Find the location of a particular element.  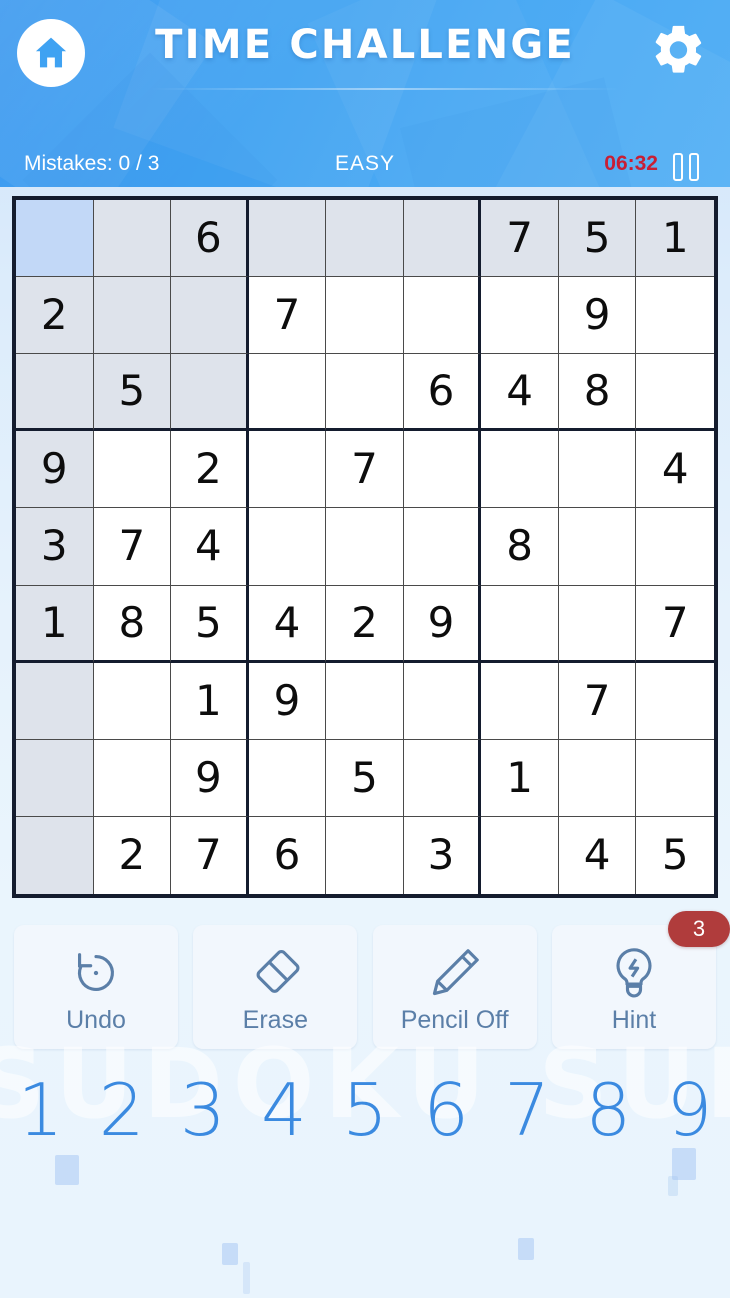

sudoku-cell-r9c9: 5 is located at coordinates (675, 855).